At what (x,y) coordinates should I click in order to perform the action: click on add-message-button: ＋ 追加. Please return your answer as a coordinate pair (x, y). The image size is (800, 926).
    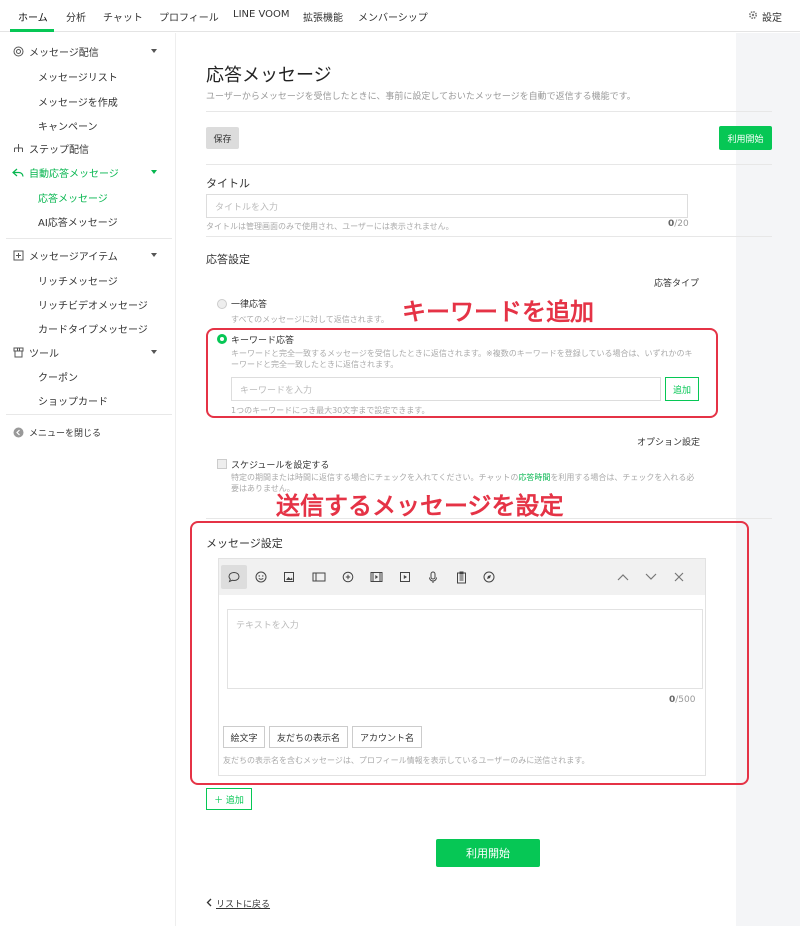
    Looking at the image, I should click on (229, 799).